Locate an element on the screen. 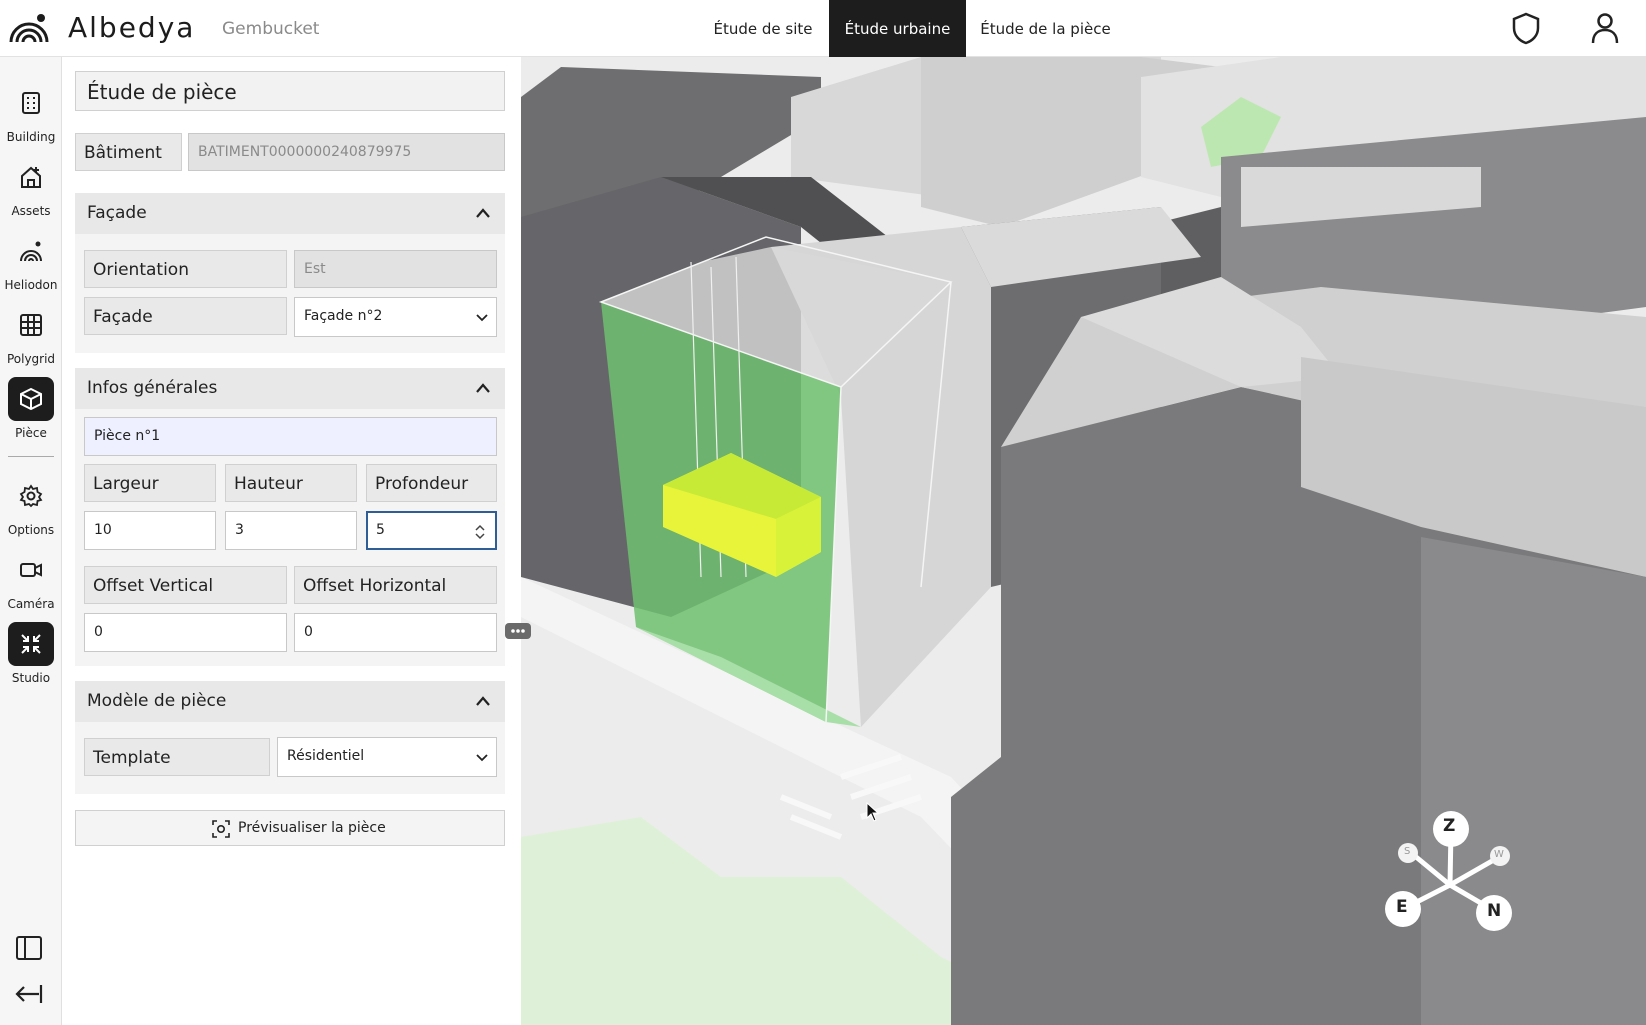  collapse-arrows-icon is located at coordinates (31, 644).